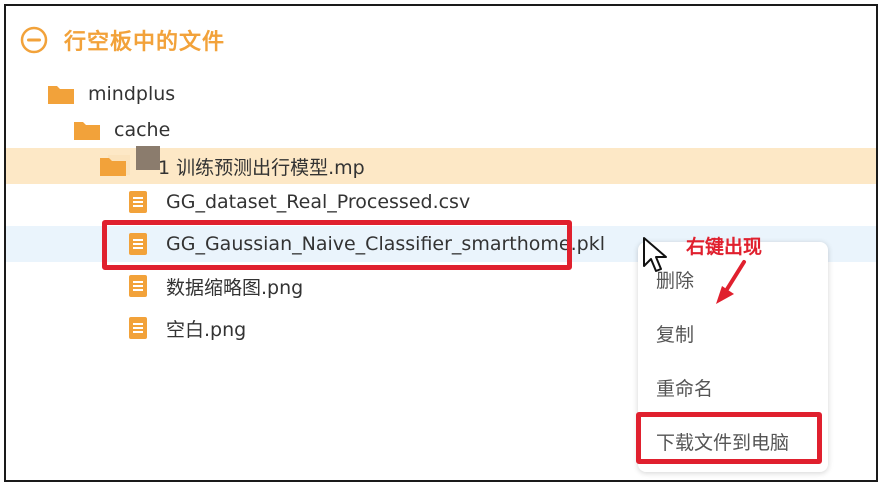 This screenshot has height=488, width=884. I want to click on tree-item-label: mindplus, so click(132, 94).